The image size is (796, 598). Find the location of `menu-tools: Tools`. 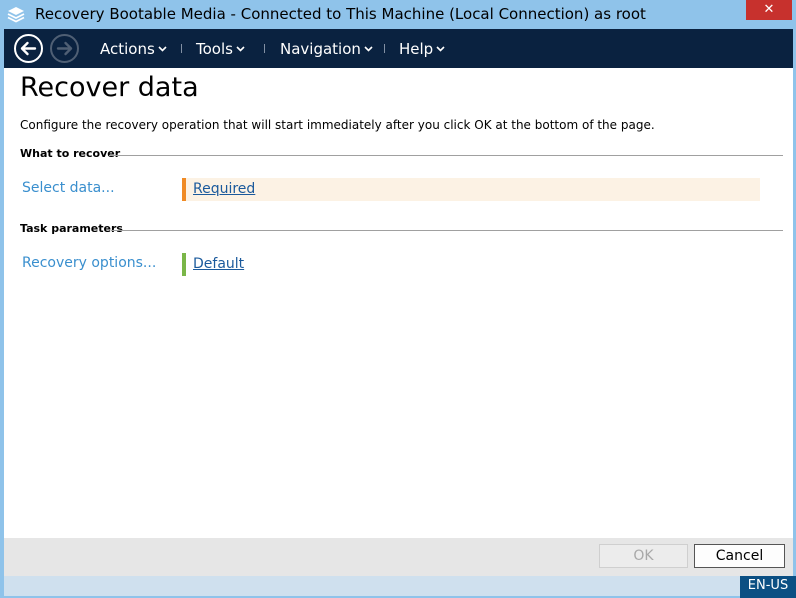

menu-tools: Tools is located at coordinates (220, 49).